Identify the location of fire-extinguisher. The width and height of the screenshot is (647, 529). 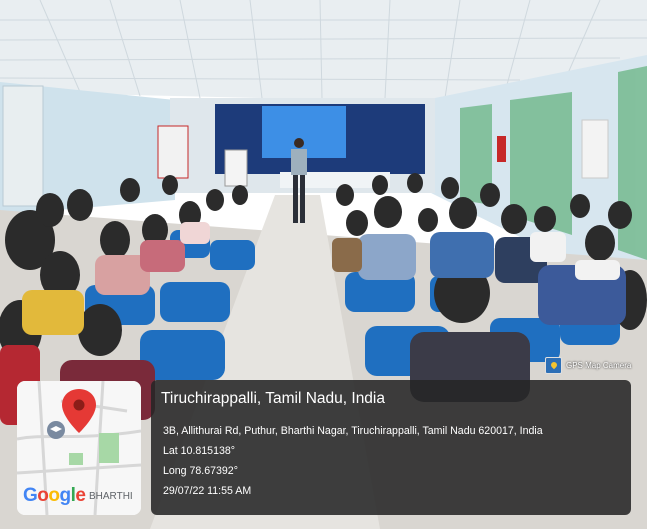
(501, 149).